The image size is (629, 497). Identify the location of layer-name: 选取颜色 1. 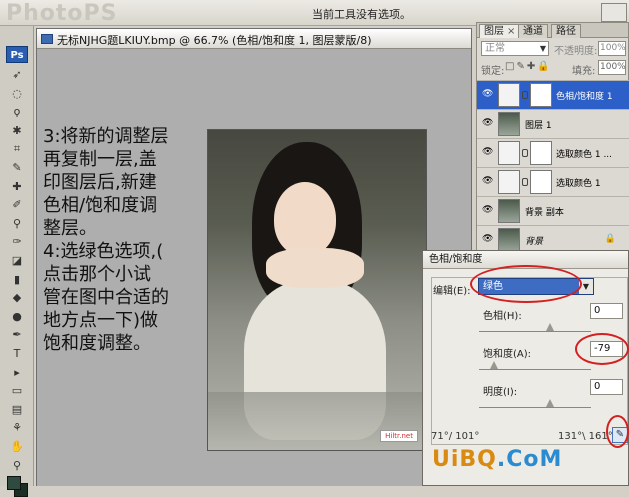
(578, 182).